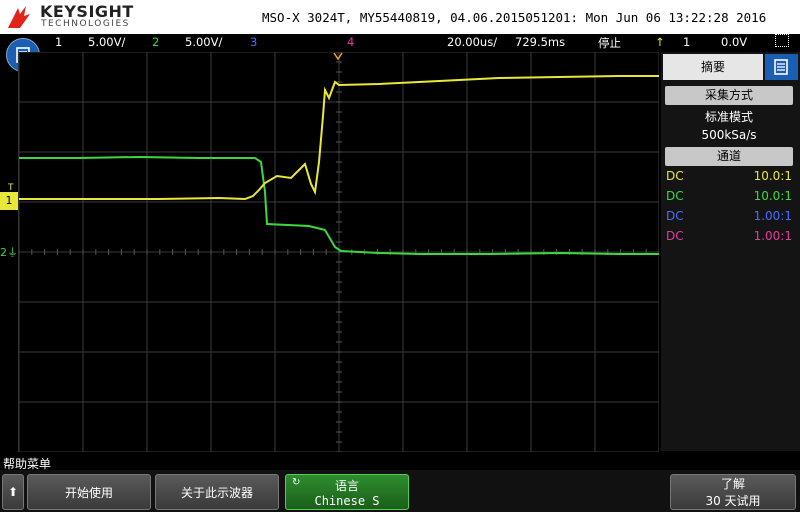  What do you see at coordinates (660, 42) in the screenshot?
I see `trigger-edge-icon: ↑` at bounding box center [660, 42].